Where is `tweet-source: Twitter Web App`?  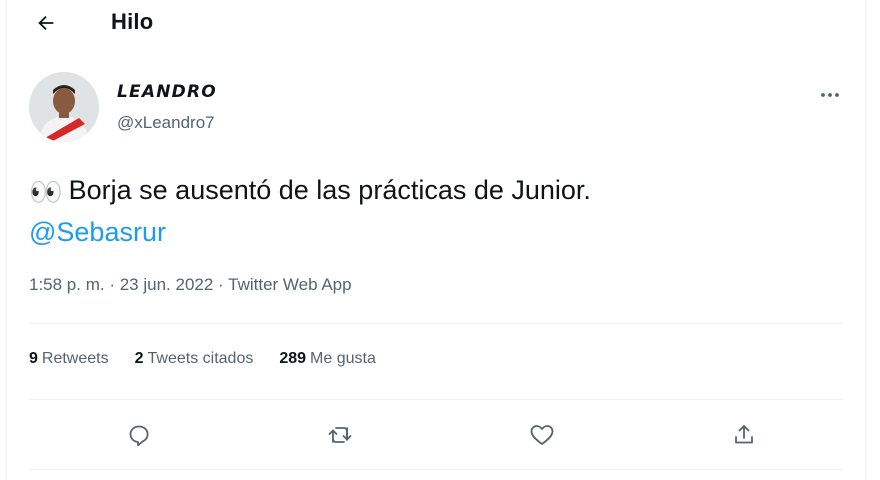
tweet-source: Twitter Web App is located at coordinates (289, 284).